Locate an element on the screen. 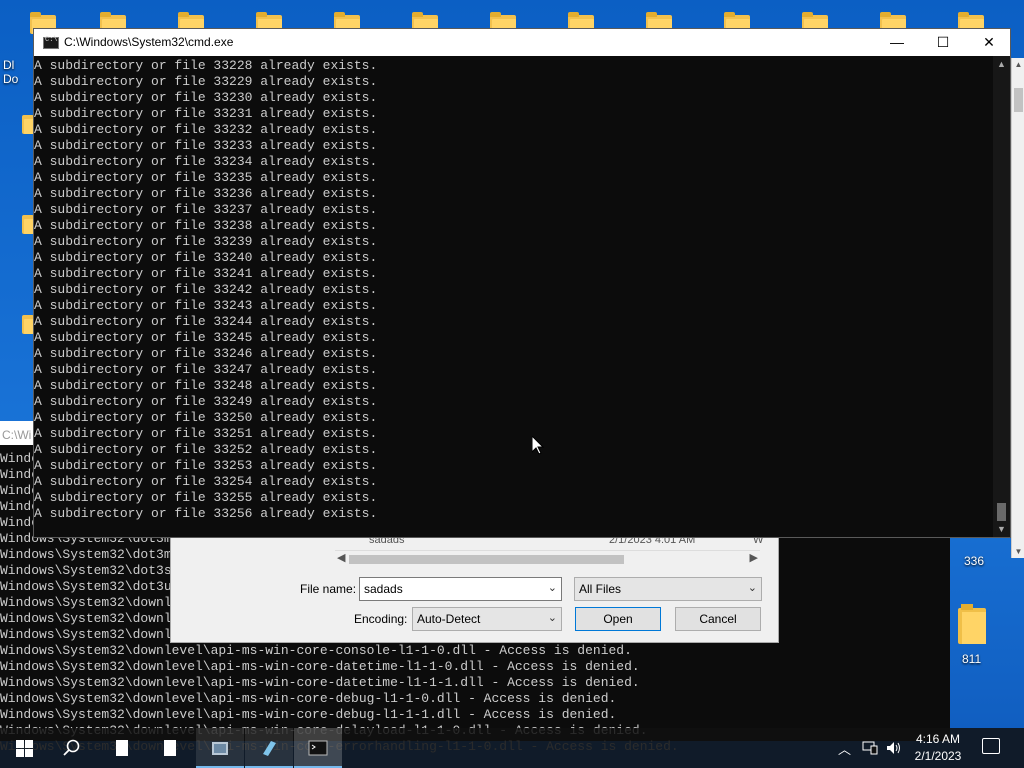  taskbar-clock: 4:16 AM 2/1/2023 is located at coordinates (938, 748).